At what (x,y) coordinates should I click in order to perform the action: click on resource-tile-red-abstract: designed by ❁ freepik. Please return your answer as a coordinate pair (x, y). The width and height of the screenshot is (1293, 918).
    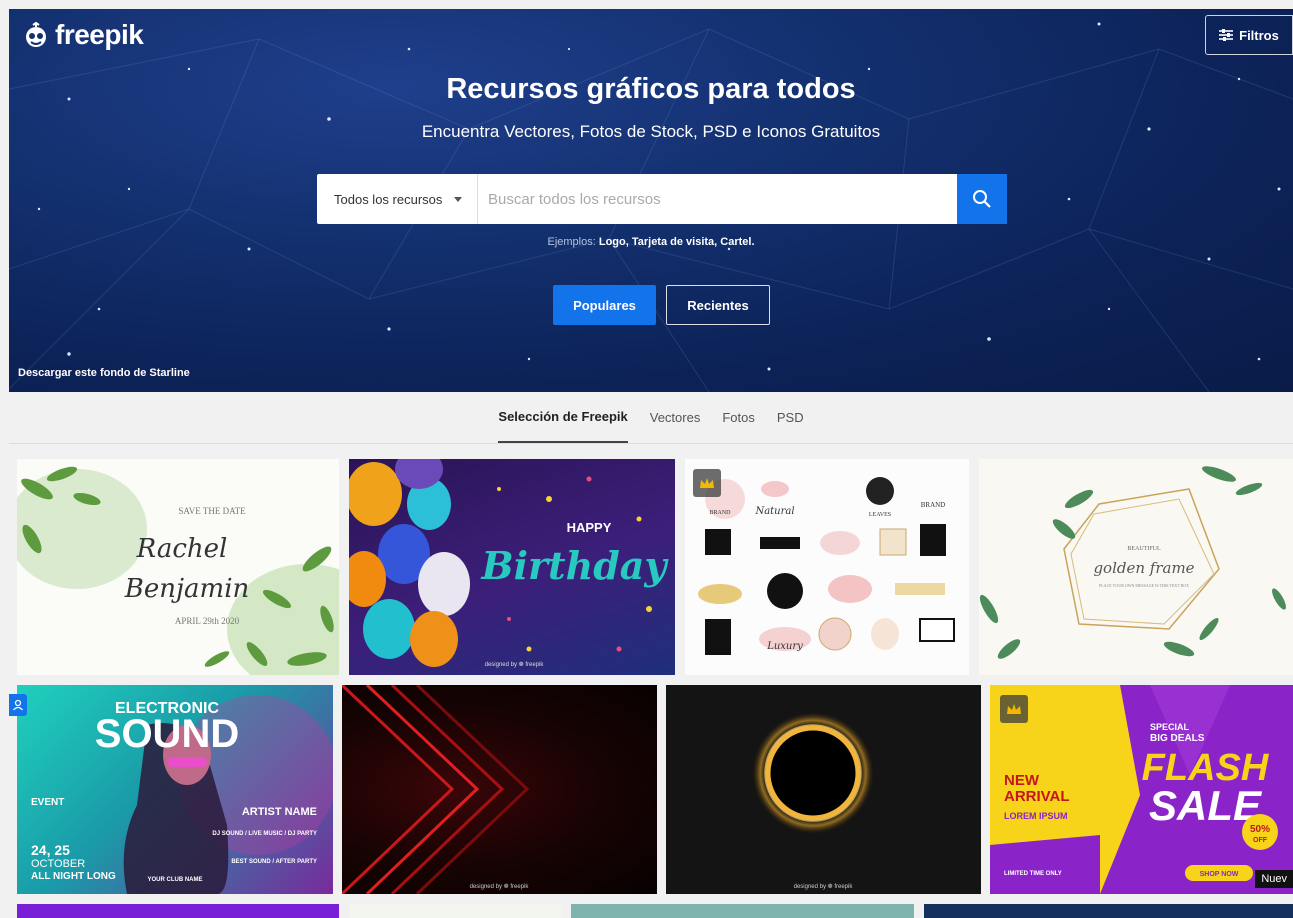
    Looking at the image, I should click on (499, 789).